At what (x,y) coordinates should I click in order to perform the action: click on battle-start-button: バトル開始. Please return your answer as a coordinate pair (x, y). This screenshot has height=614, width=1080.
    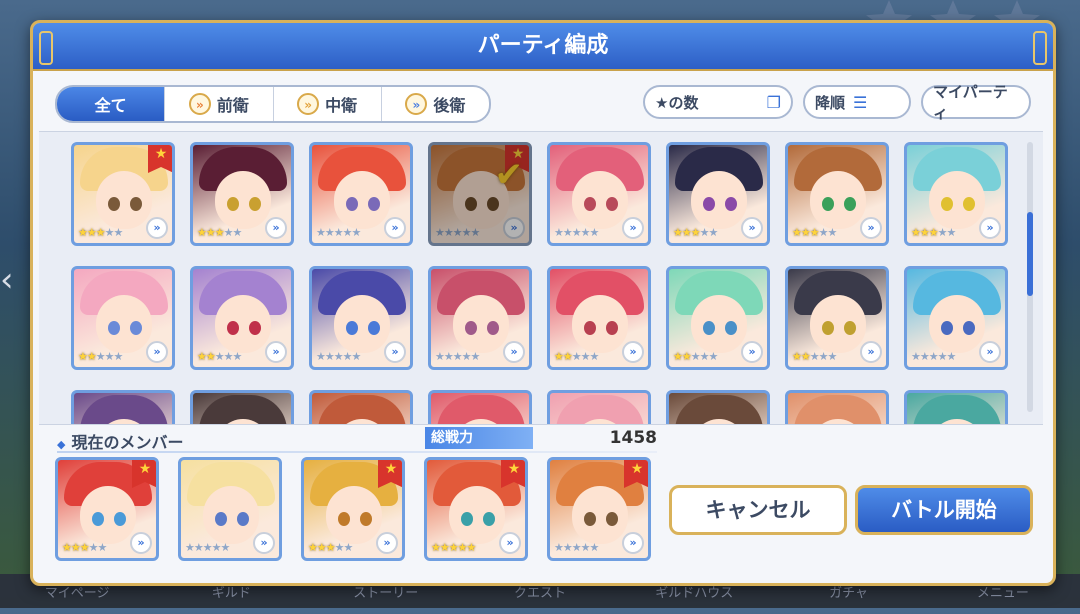
    Looking at the image, I should click on (944, 510).